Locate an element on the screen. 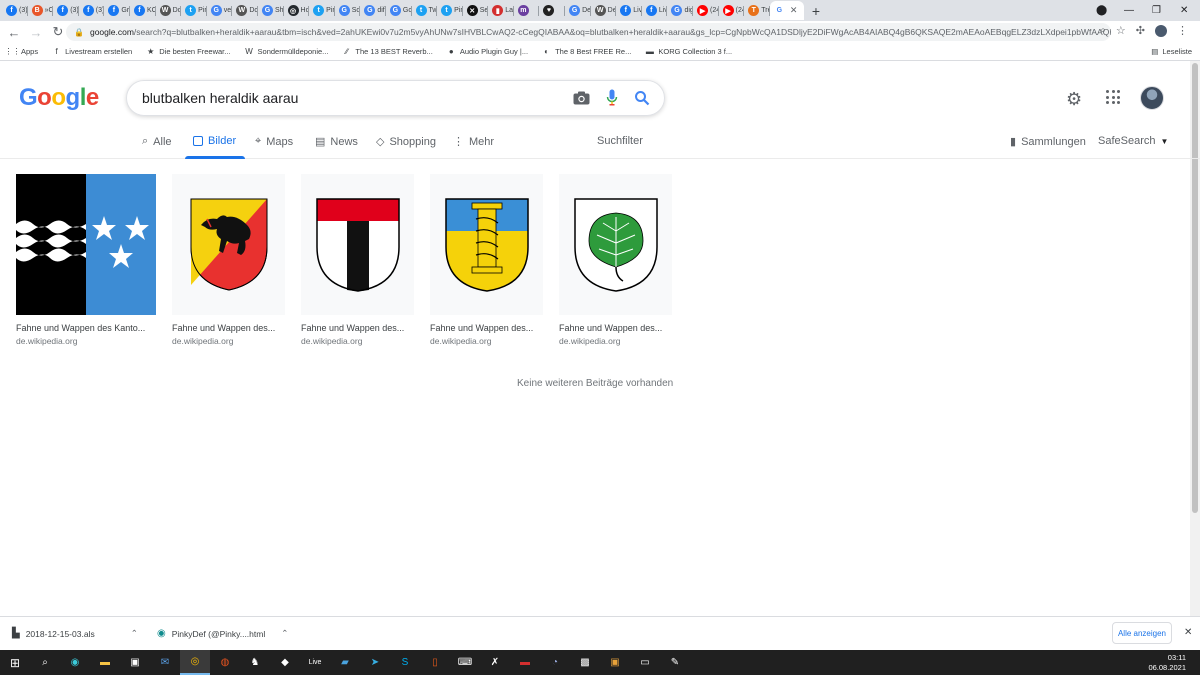  file-explorer-icon: ▬ is located at coordinates (105, 662).